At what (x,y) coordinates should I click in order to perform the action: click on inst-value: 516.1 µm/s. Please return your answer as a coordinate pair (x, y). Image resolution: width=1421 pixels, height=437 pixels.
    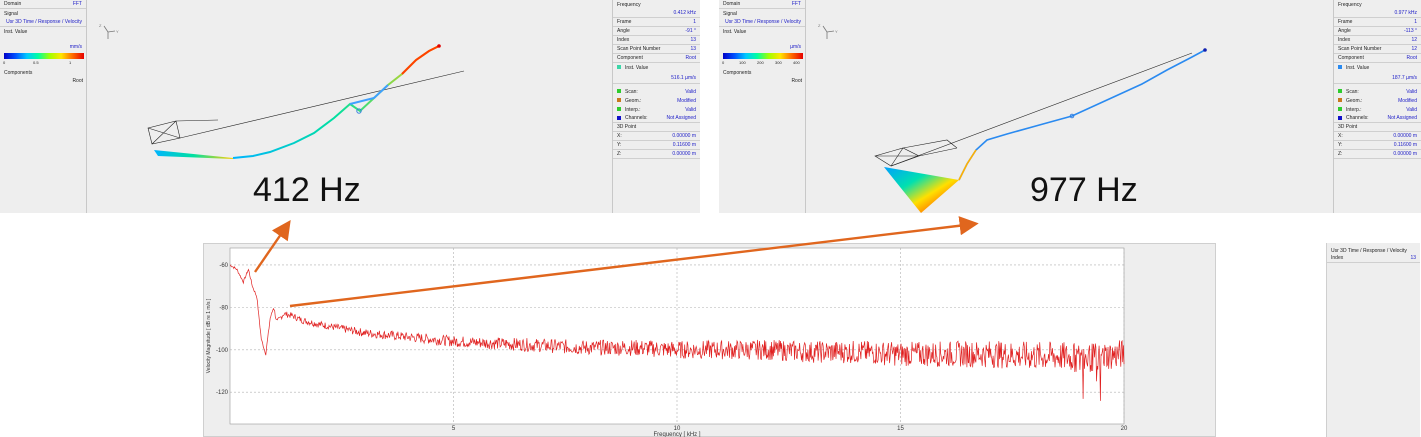
    Looking at the image, I should click on (683, 77).